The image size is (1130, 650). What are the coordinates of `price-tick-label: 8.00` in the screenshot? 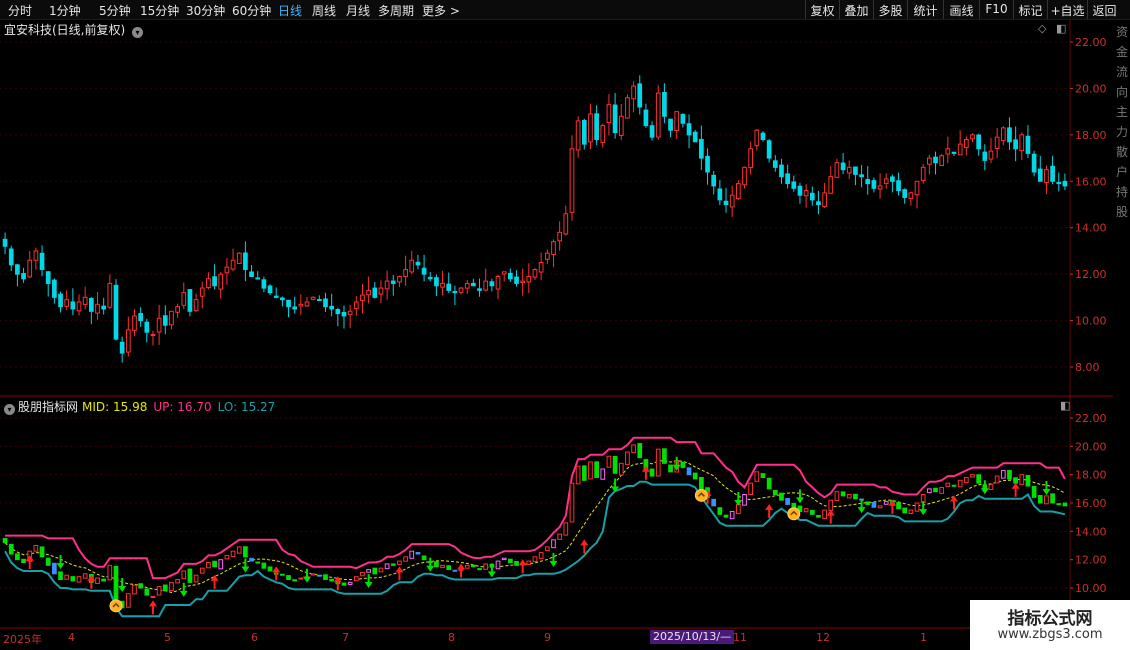 It's located at (1087, 367).